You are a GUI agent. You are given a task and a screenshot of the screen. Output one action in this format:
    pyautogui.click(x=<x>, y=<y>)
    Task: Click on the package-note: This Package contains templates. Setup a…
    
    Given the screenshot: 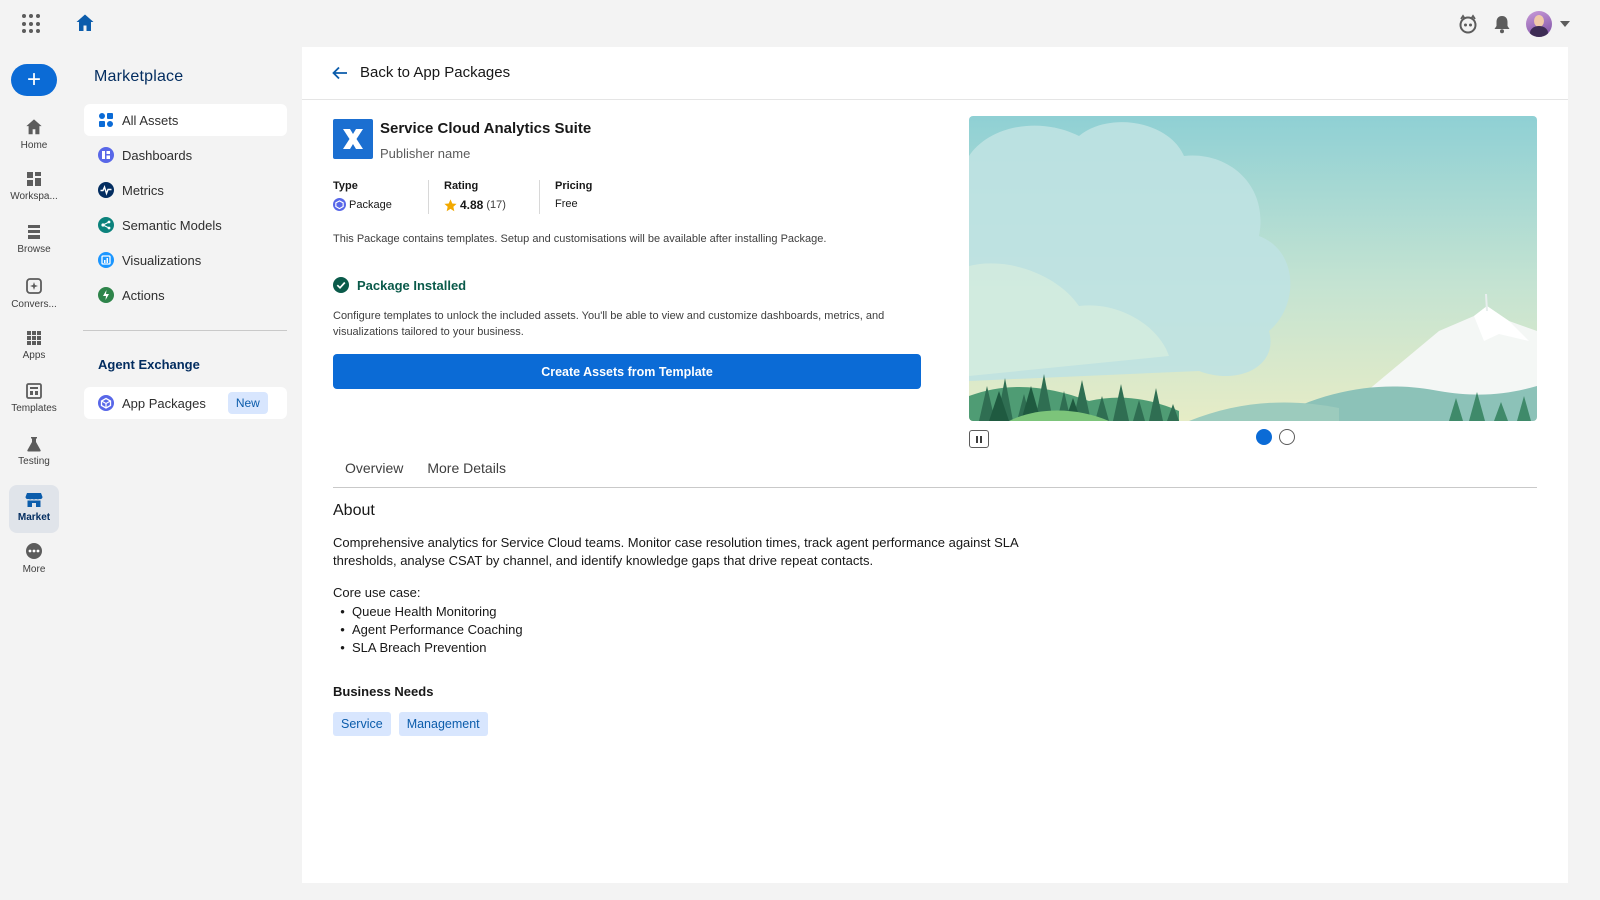 What is the action you would take?
    pyautogui.click(x=580, y=239)
    